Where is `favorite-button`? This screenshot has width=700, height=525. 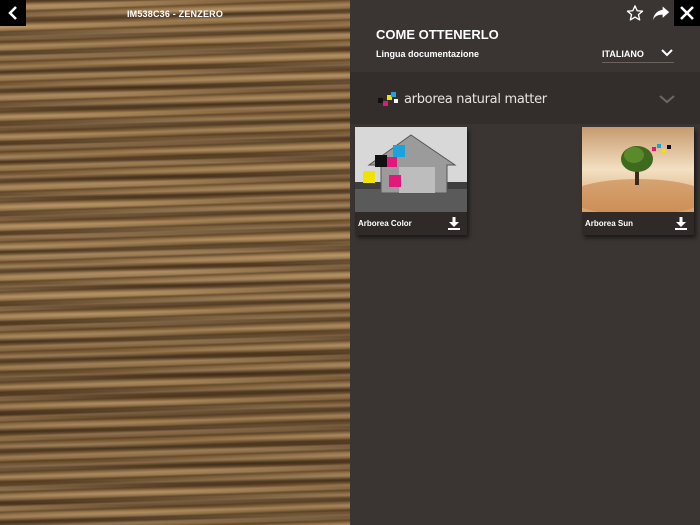 favorite-button is located at coordinates (635, 15).